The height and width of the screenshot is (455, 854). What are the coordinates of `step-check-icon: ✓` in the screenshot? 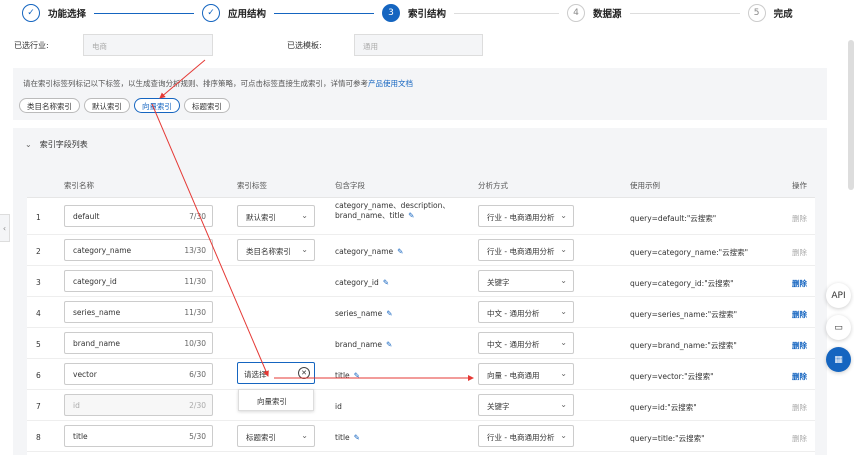 It's located at (211, 13).